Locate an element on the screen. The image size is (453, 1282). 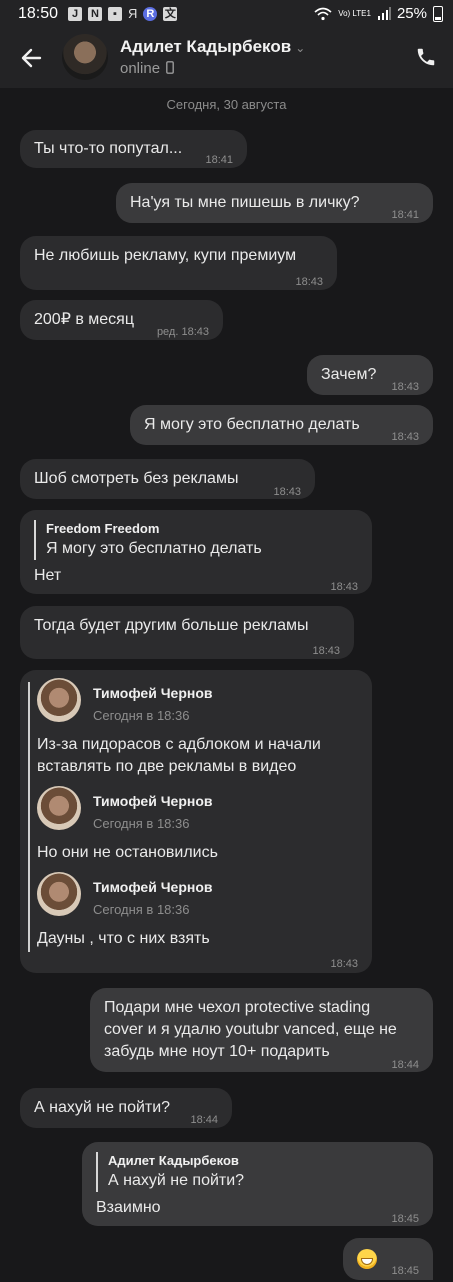
forward-text-line: вставлять по две рекламы в видео is located at coordinates (167, 766).